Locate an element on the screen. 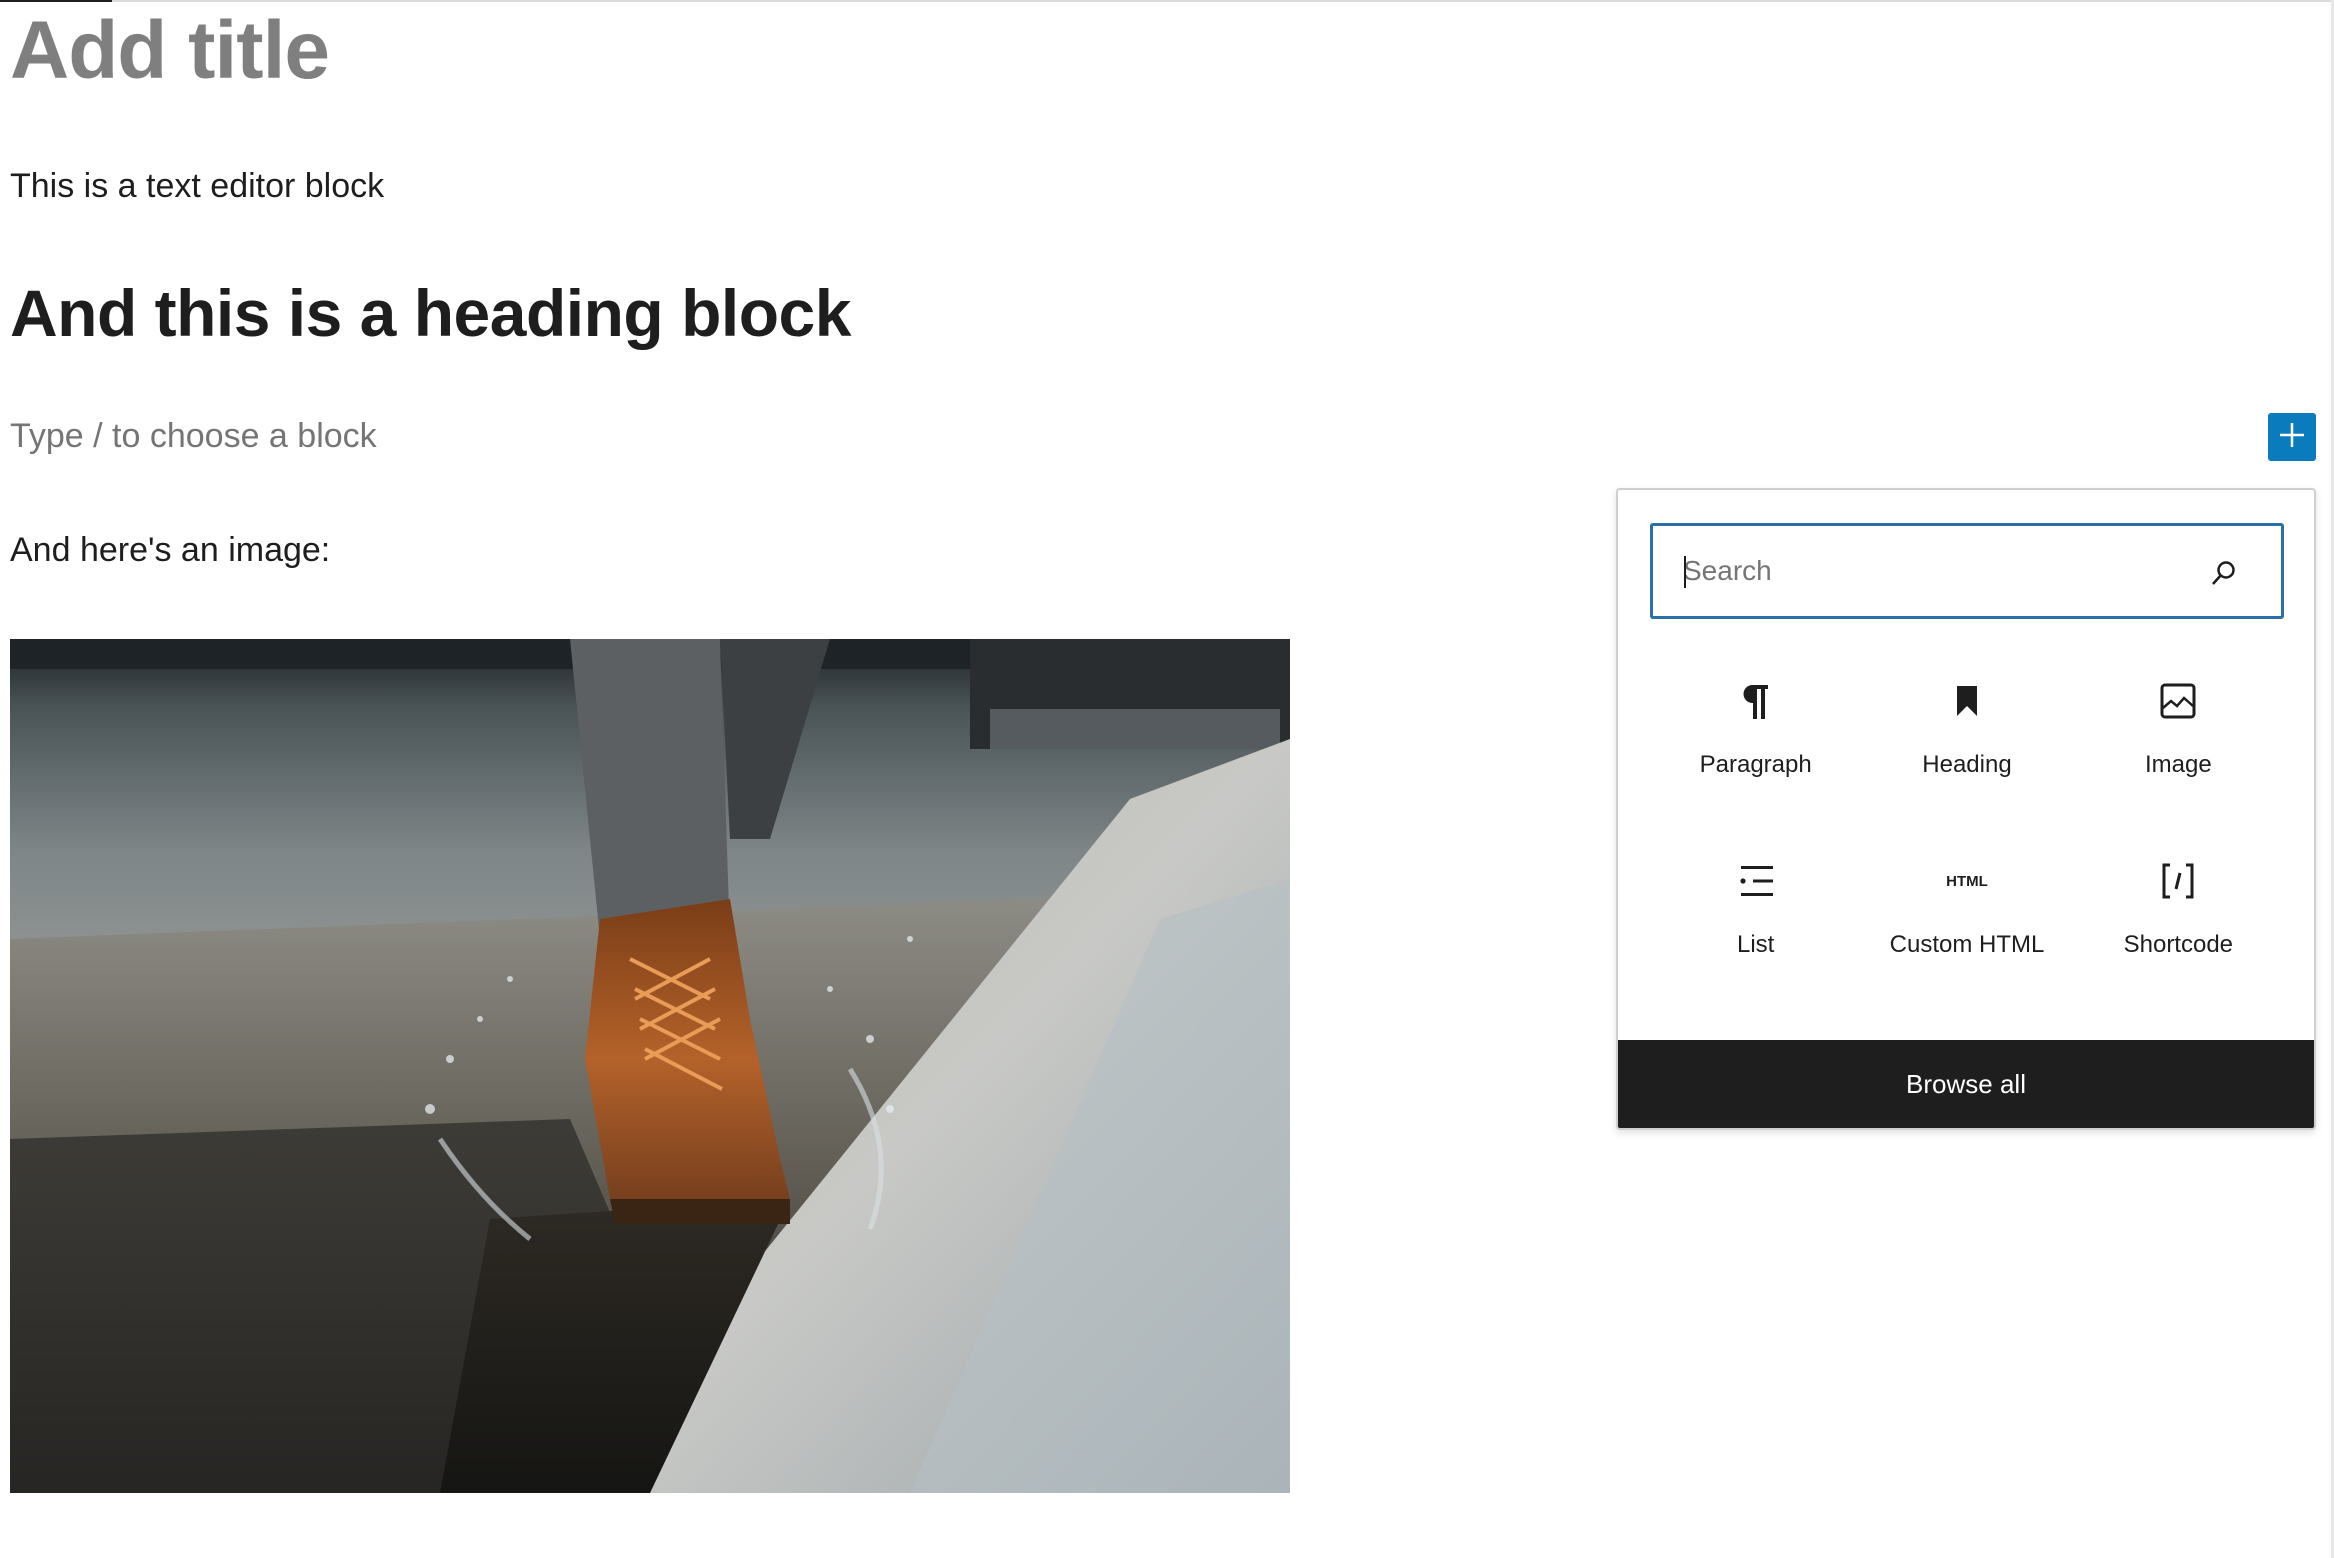  paragraph-block: This is a text editor block is located at coordinates (197, 186).